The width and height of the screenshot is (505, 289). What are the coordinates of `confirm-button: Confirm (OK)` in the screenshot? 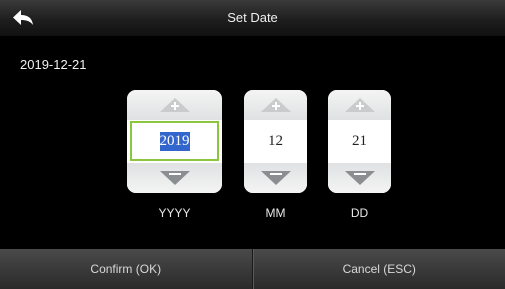 It's located at (126, 269).